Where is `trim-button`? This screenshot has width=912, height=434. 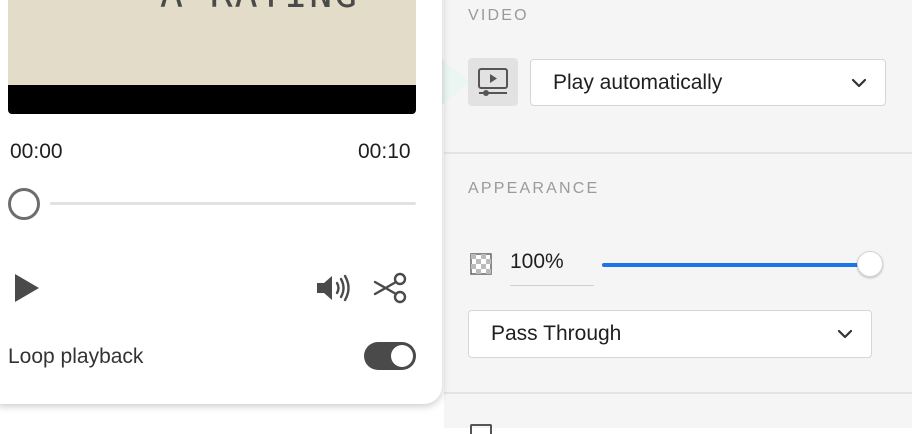
trim-button is located at coordinates (391, 288).